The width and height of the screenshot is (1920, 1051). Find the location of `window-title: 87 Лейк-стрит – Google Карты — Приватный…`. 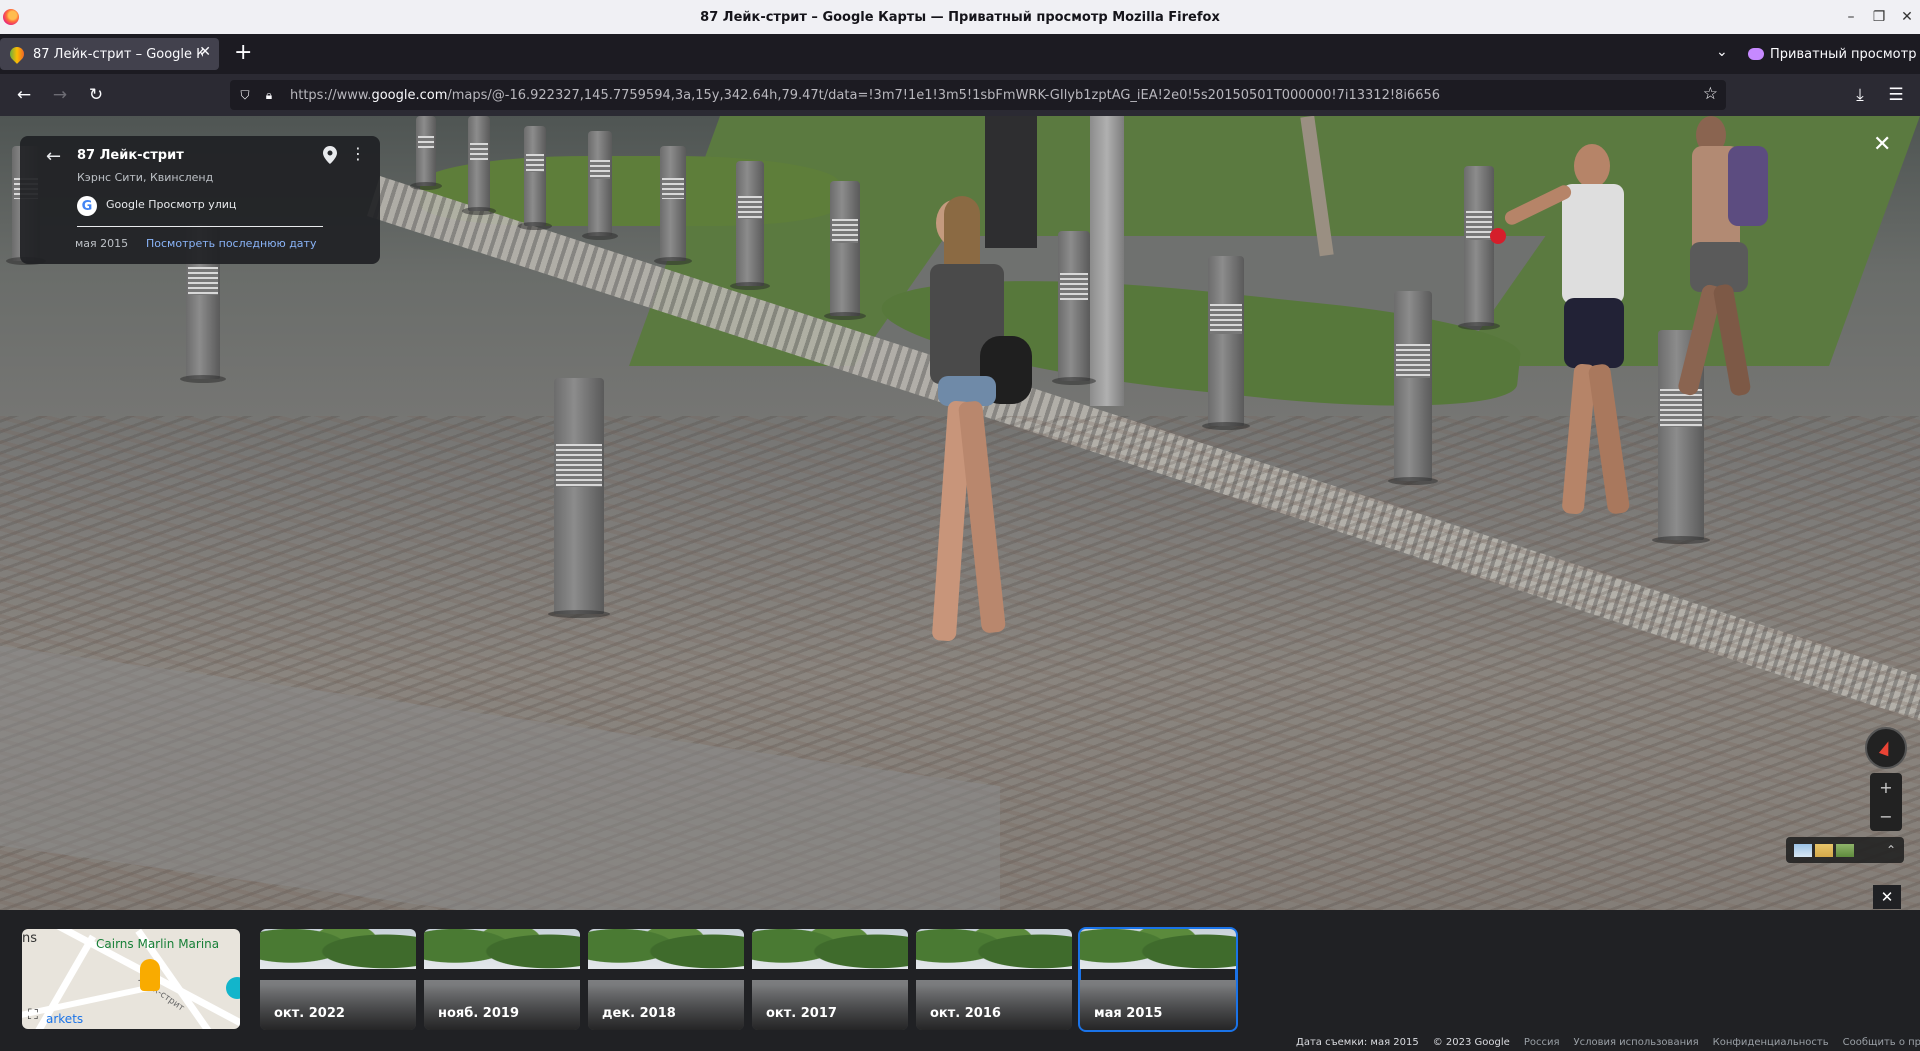

window-title: 87 Лейк-стрит – Google Карты — Приватный… is located at coordinates (960, 17).